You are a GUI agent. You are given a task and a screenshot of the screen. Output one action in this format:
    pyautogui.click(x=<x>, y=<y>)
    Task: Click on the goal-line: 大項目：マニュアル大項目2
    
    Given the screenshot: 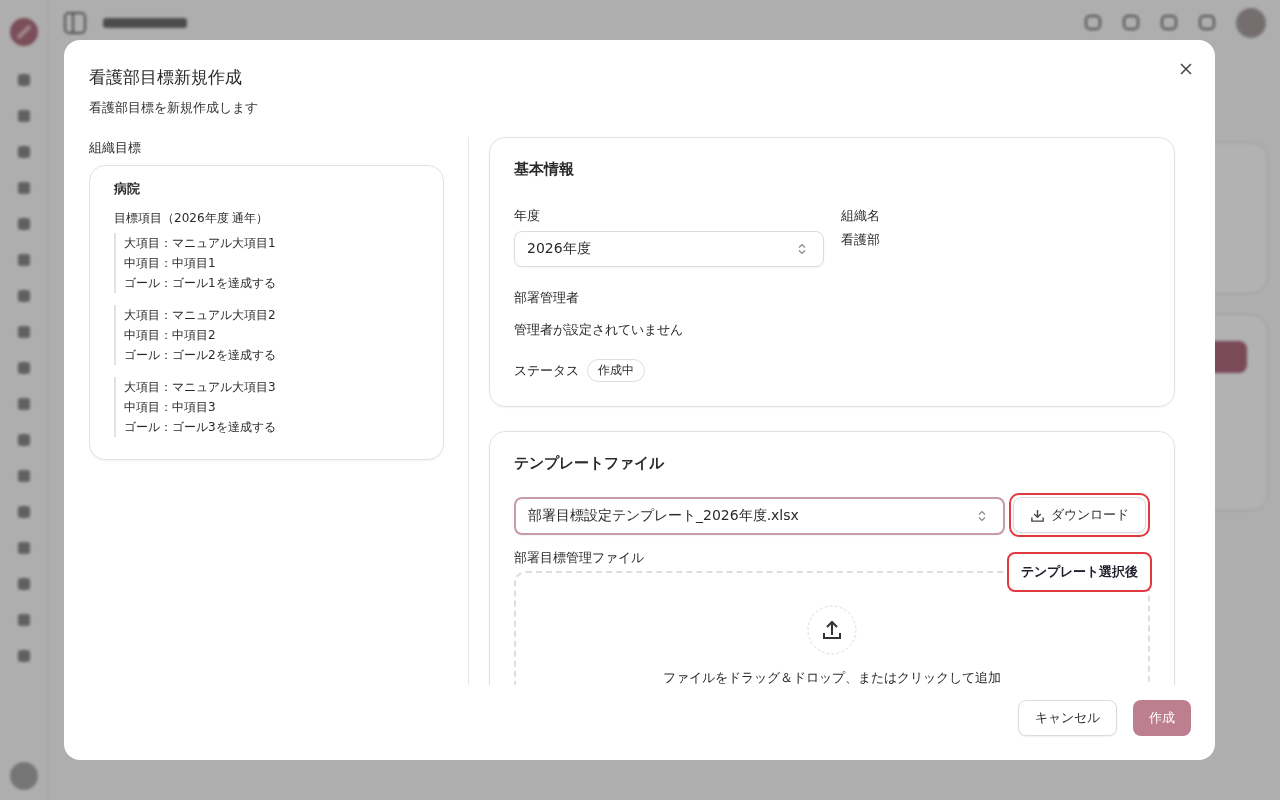 What is the action you would take?
    pyautogui.click(x=200, y=315)
    